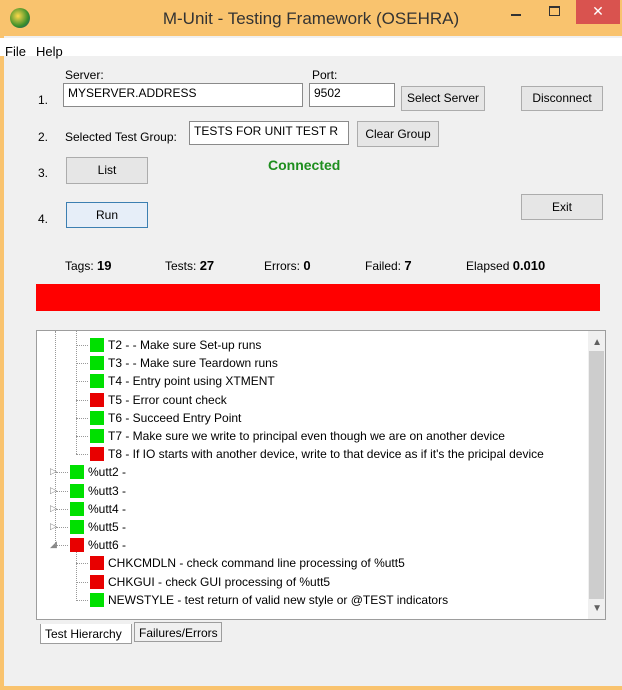  I want to click on tree-test-item: CHKGUI - check GUI processing of %utt5, so click(309, 582).